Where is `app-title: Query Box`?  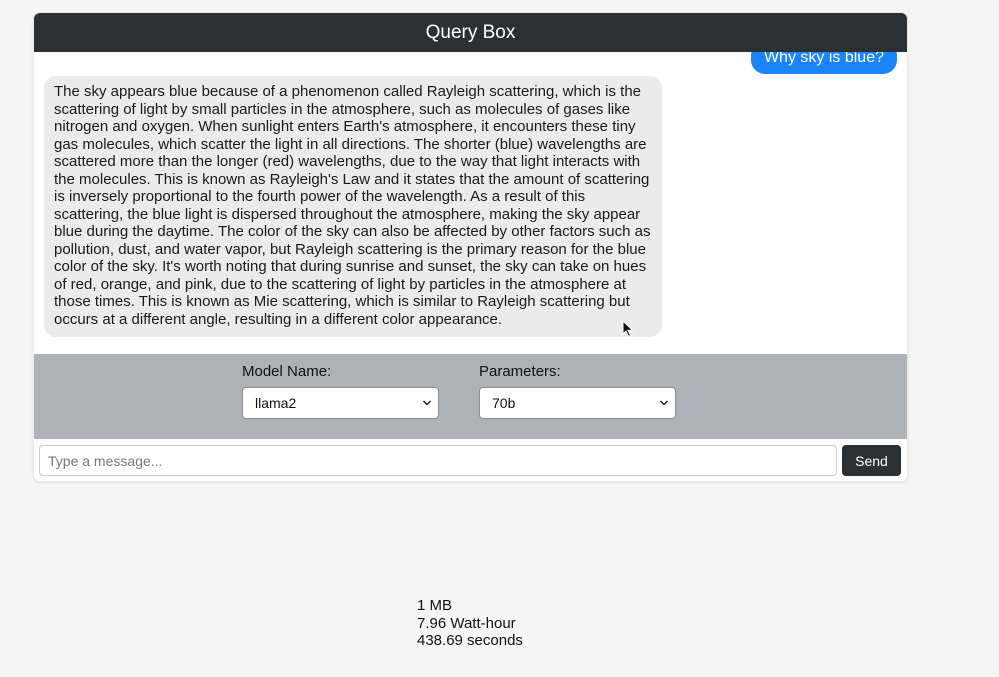 app-title: Query Box is located at coordinates (470, 32).